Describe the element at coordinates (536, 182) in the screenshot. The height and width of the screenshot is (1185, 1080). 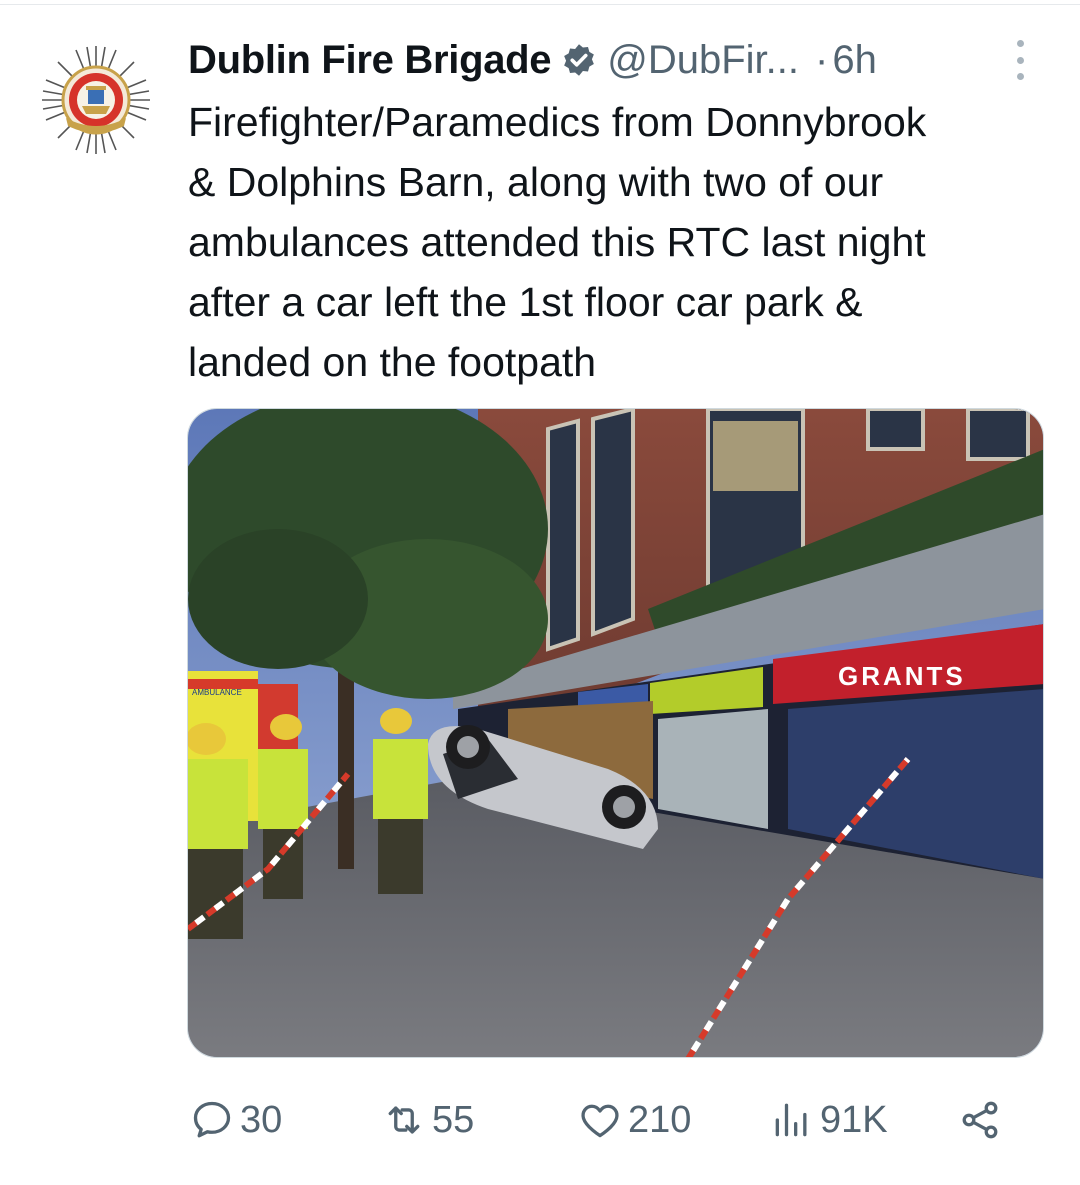
I see `tweet-text-line: & Dolphins Barn, along with two of our` at that location.